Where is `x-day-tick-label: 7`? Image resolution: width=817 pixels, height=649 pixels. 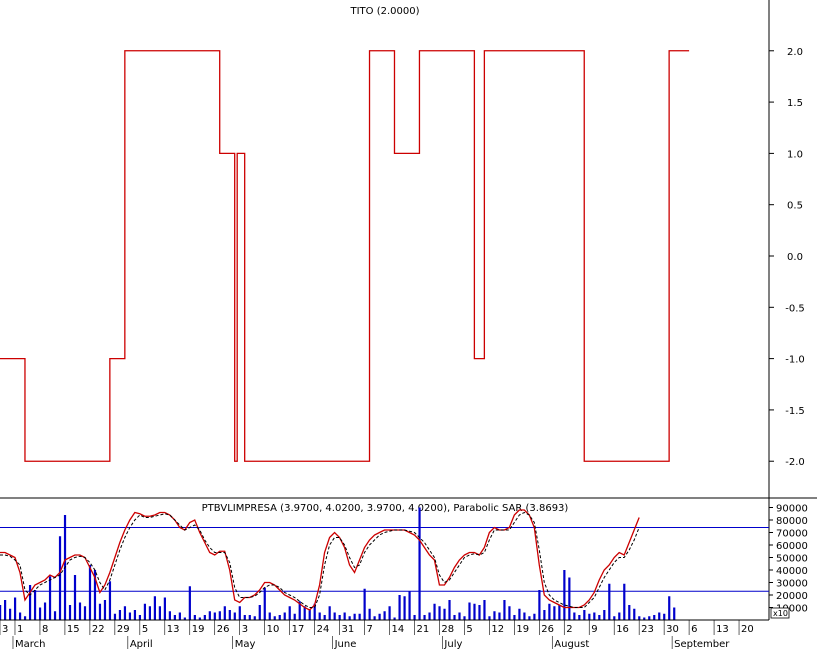
x-day-tick-label: 7 is located at coordinates (370, 629).